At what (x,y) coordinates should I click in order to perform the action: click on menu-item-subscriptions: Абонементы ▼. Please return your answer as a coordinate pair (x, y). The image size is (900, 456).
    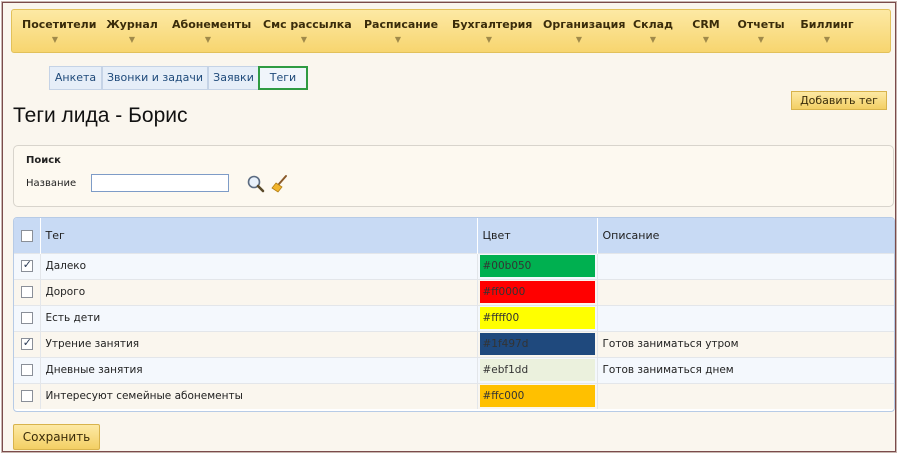
    Looking at the image, I should click on (212, 32).